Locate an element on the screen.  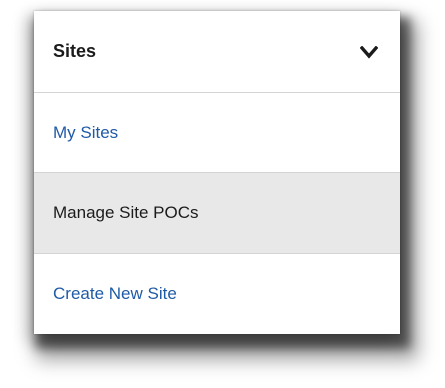
chevron-down-icon is located at coordinates (369, 52).